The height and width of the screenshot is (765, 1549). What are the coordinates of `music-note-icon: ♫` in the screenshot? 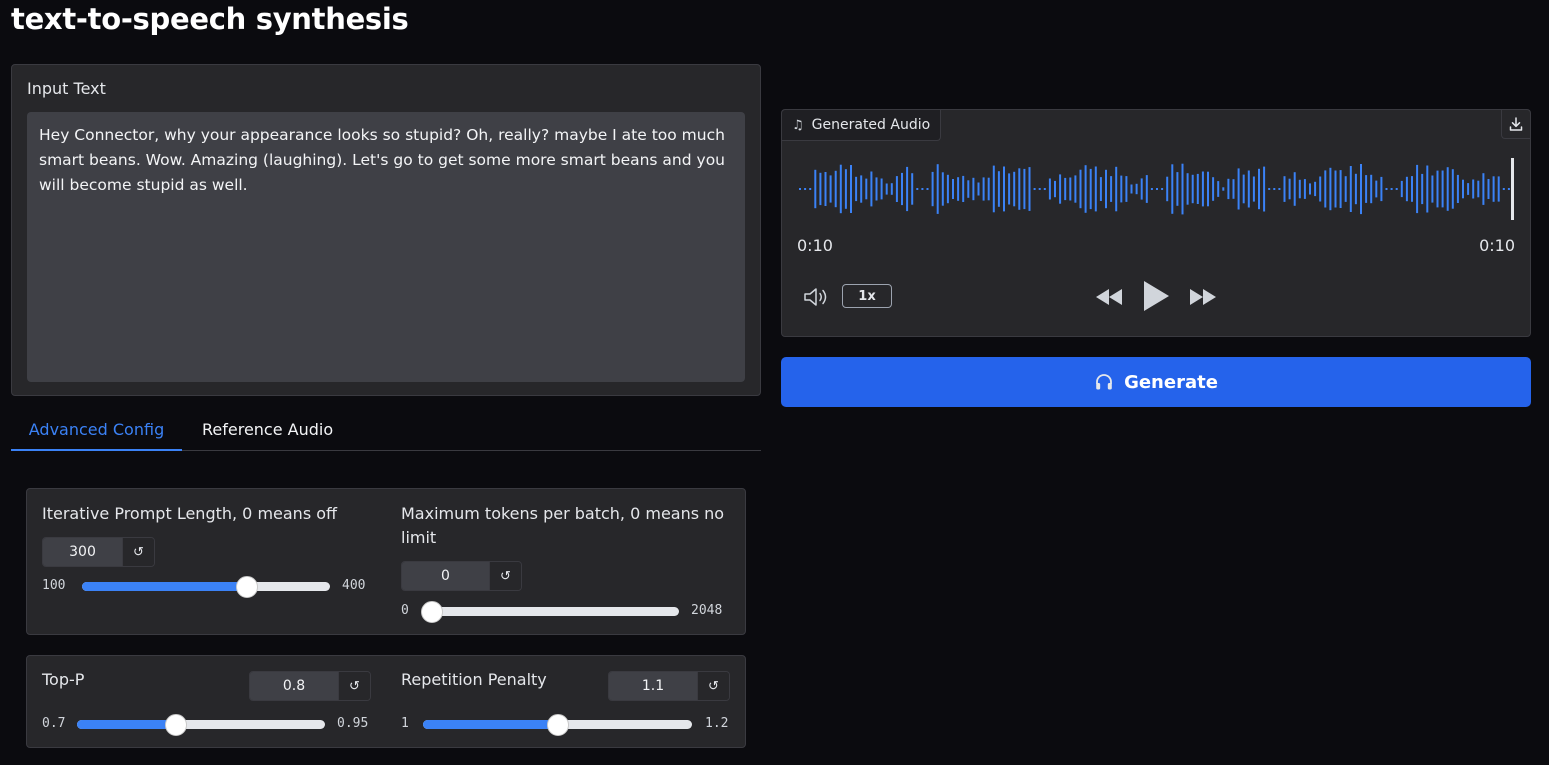 It's located at (798, 125).